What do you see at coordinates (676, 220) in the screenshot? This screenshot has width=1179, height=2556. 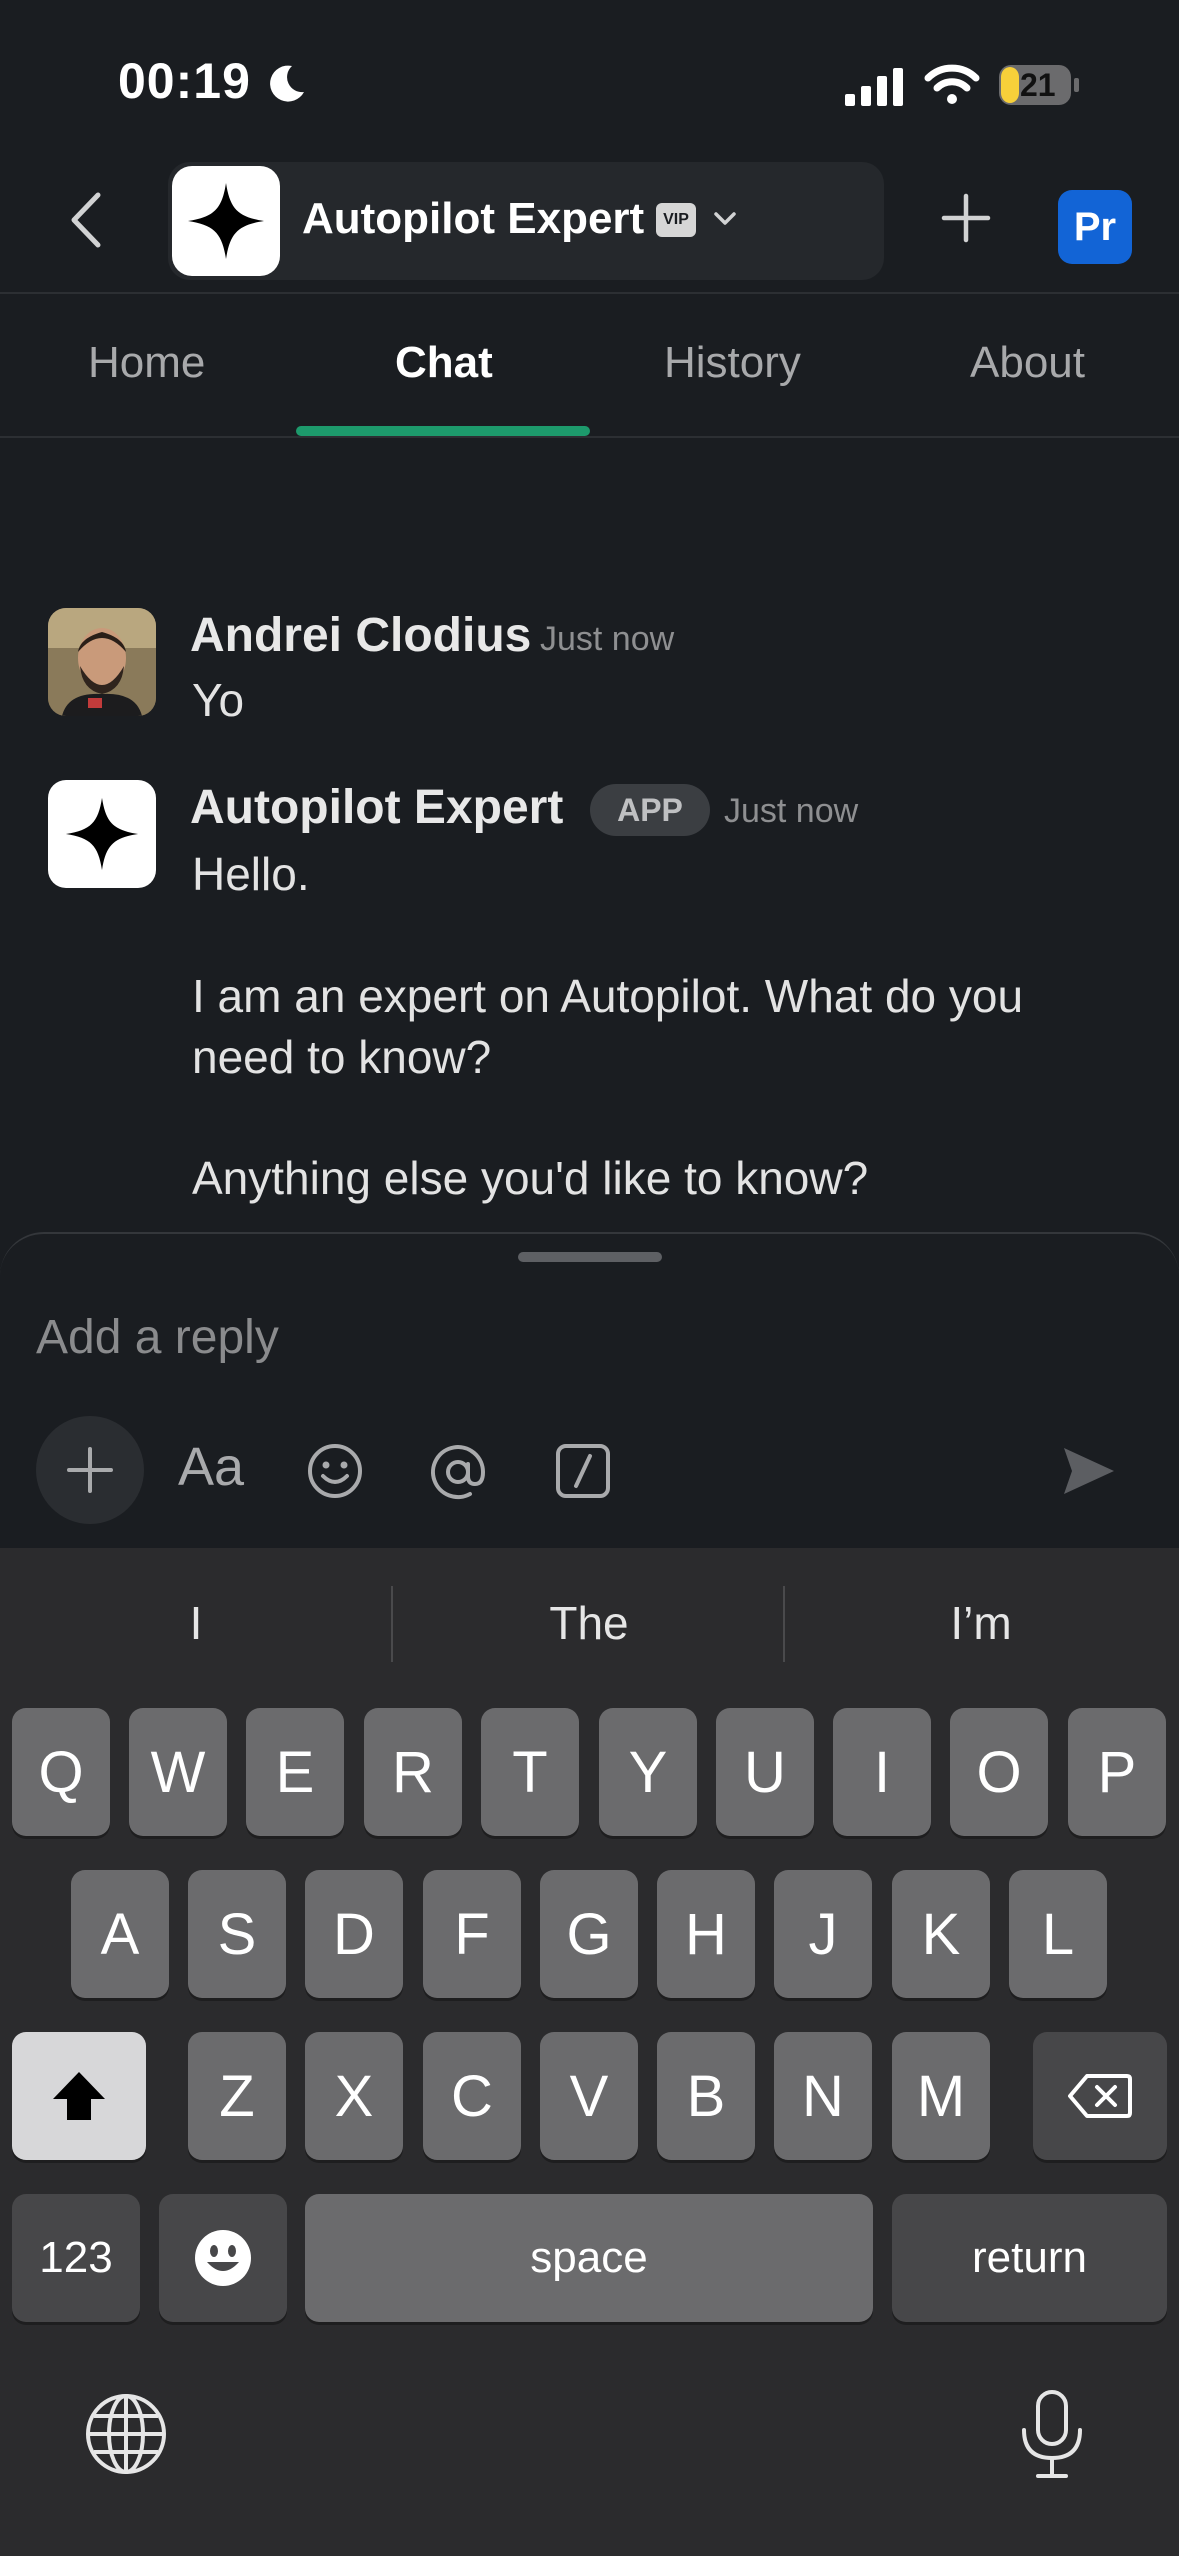 I see `vip-badge: VIP` at bounding box center [676, 220].